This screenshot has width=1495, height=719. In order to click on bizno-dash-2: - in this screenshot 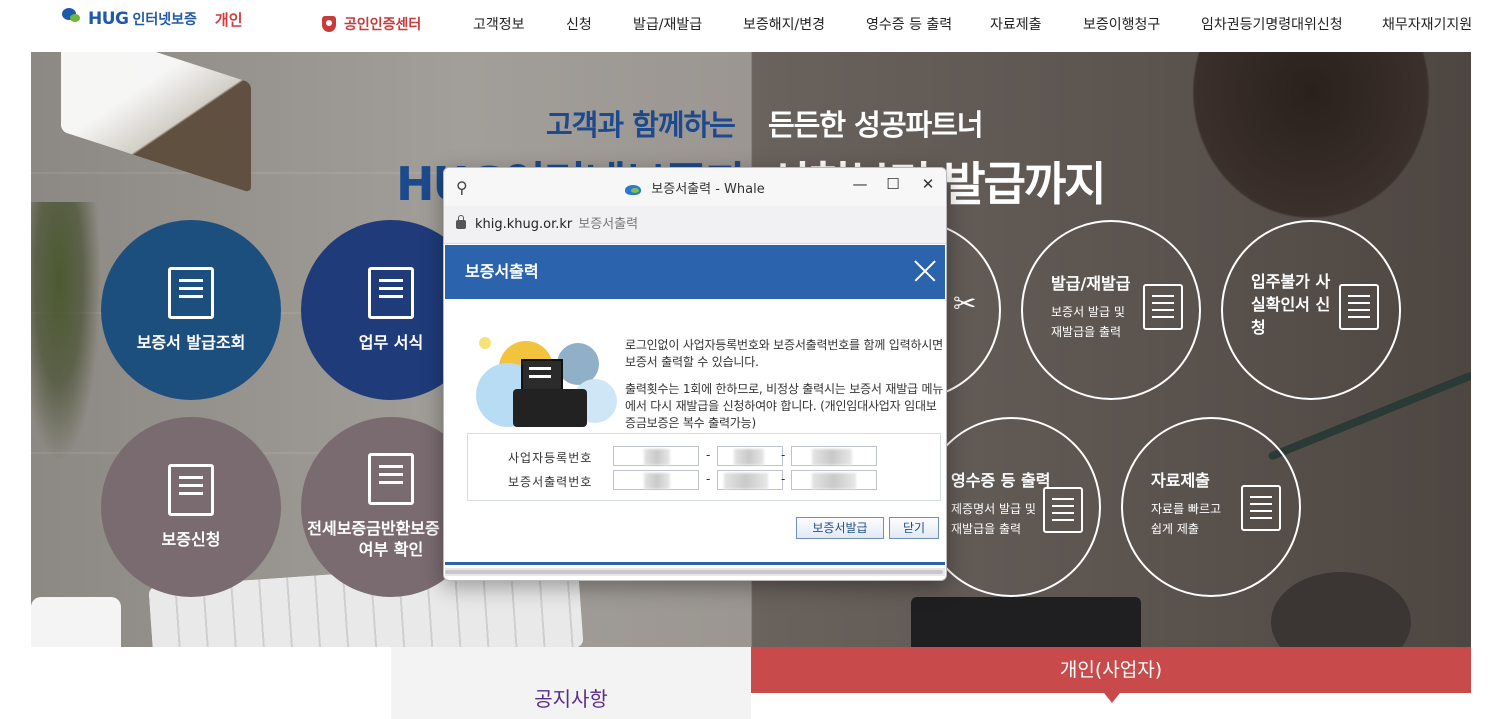, I will do `click(783, 455)`.